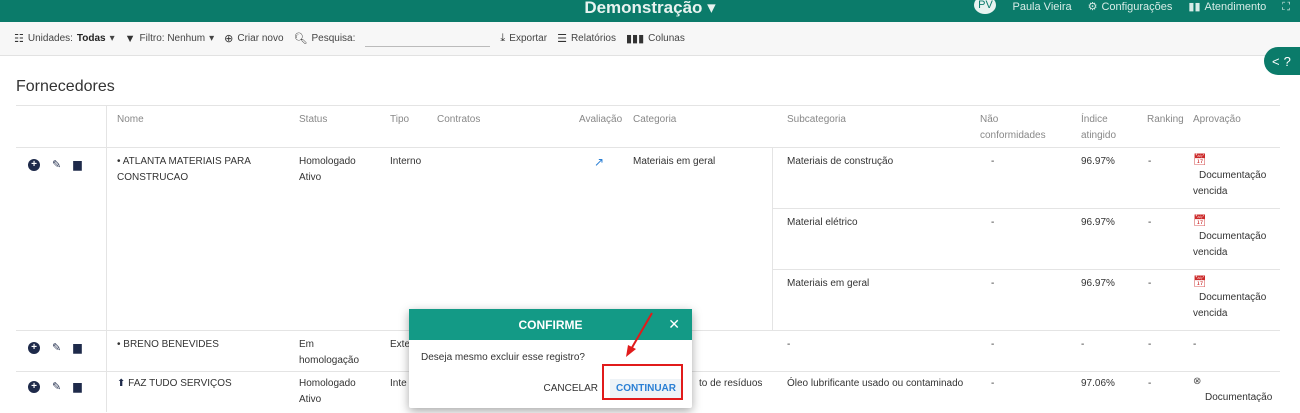 The width and height of the screenshot is (1300, 413). What do you see at coordinates (153, 177) in the screenshot?
I see `supplier-name-line2: CONSTRUCAO` at bounding box center [153, 177].